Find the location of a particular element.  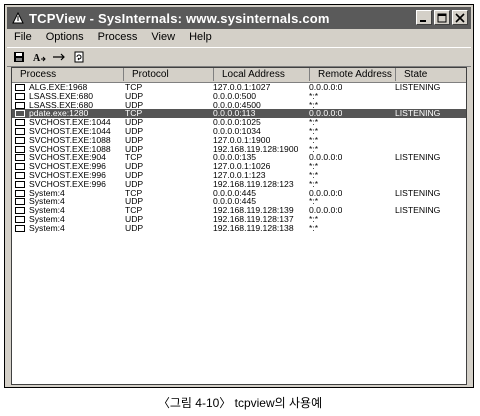

cell-local: 0.0.0.0:1034 is located at coordinates (237, 131).